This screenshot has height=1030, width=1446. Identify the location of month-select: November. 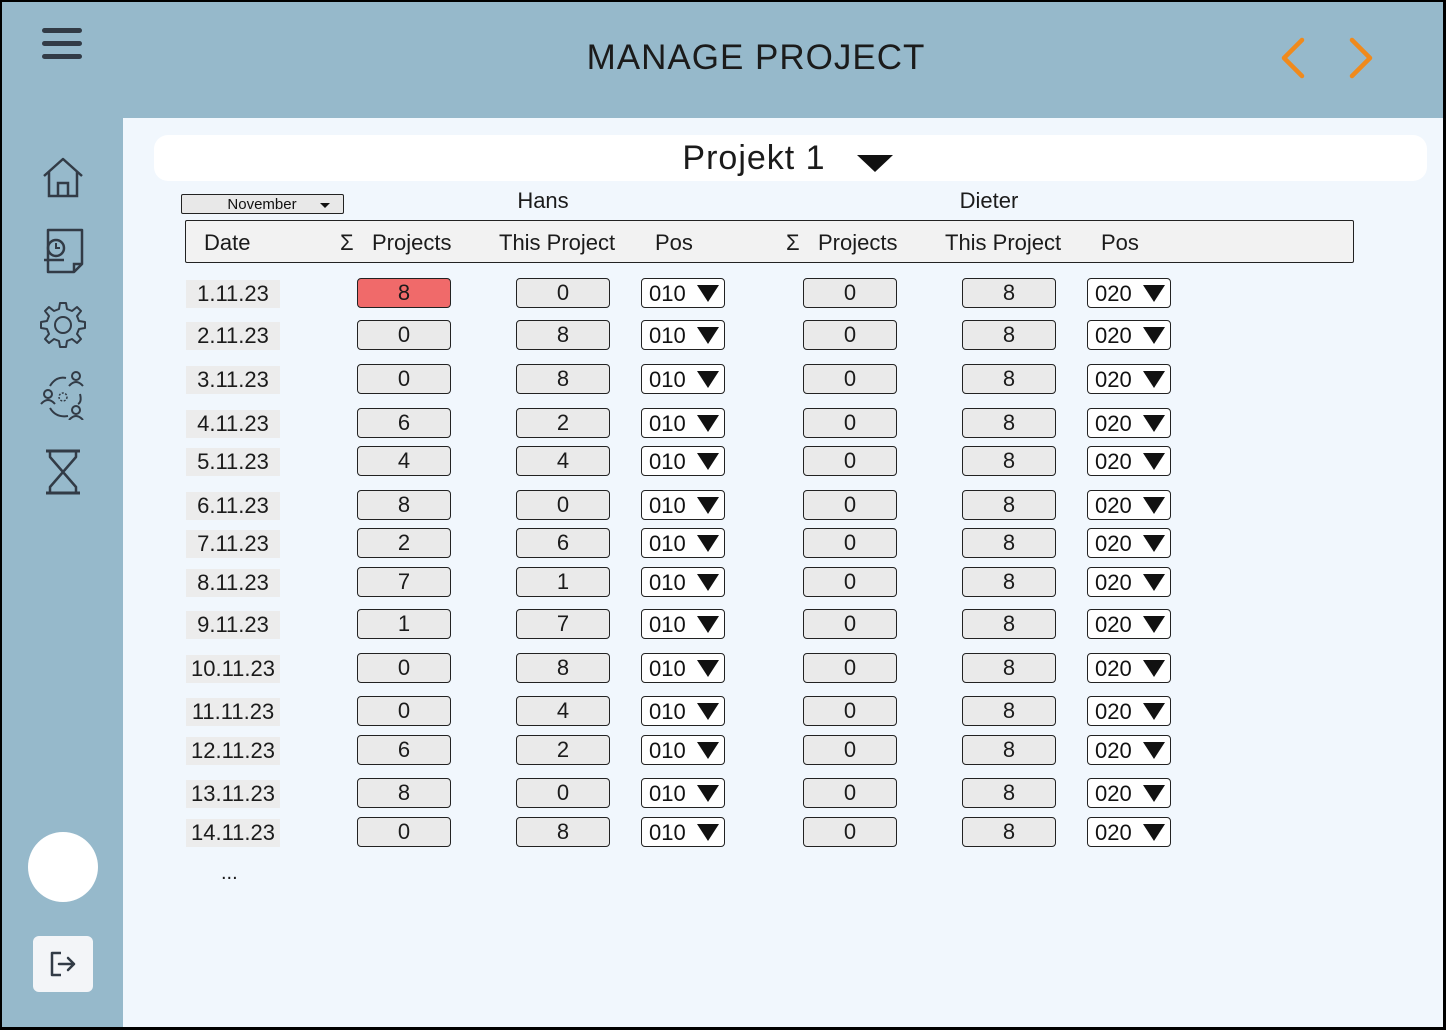
(262, 204).